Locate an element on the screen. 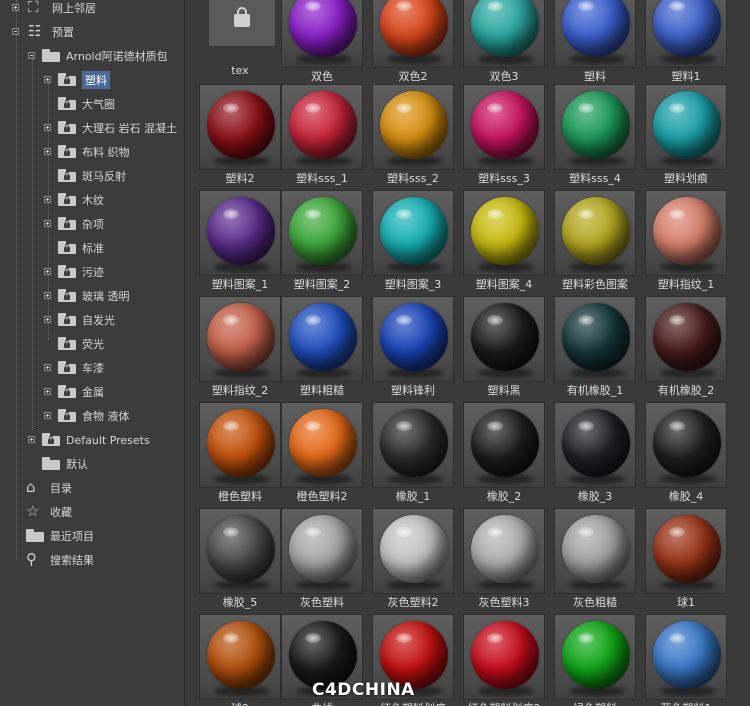  tree-item-15: 车漆 is located at coordinates (92, 368).